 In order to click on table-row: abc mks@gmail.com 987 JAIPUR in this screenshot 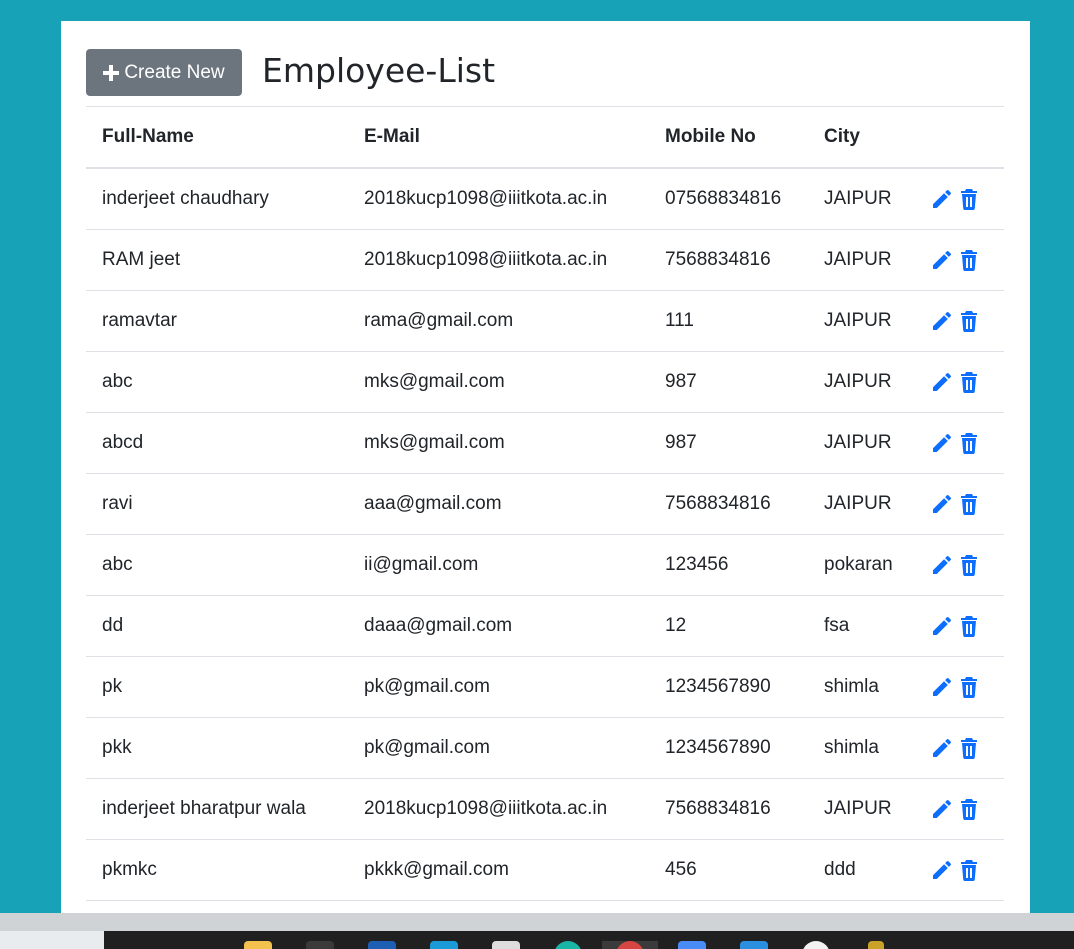, I will do `click(545, 382)`.